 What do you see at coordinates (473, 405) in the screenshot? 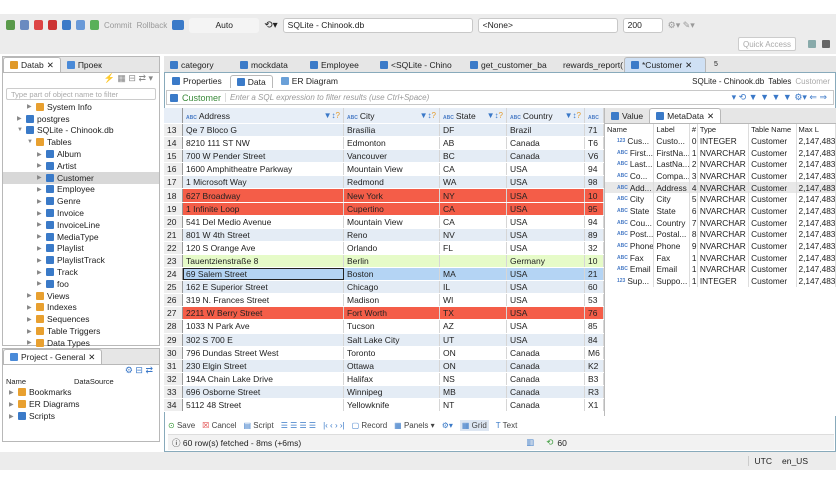
I see `table-cell: NT` at bounding box center [473, 405].